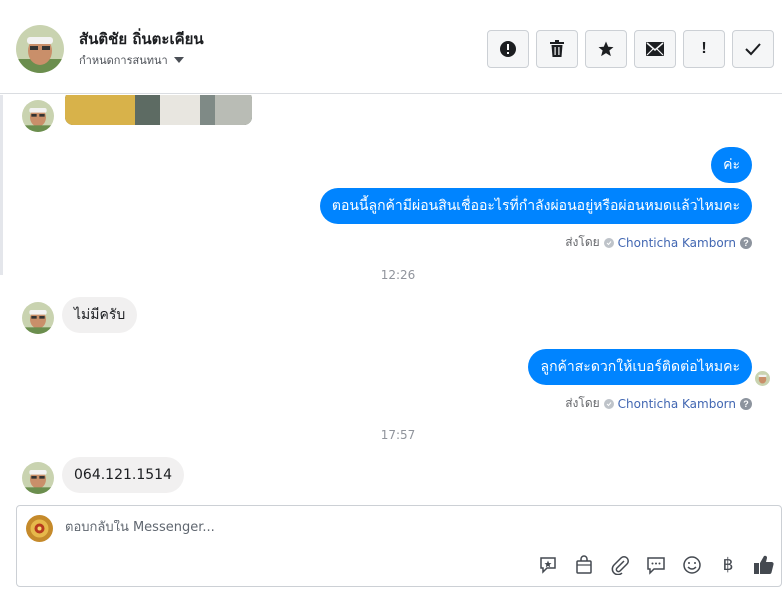 Image resolution: width=782 pixels, height=589 pixels. What do you see at coordinates (141, 39) in the screenshot?
I see `contact-name: สันติชัย ถิ่นตะเคียน` at bounding box center [141, 39].